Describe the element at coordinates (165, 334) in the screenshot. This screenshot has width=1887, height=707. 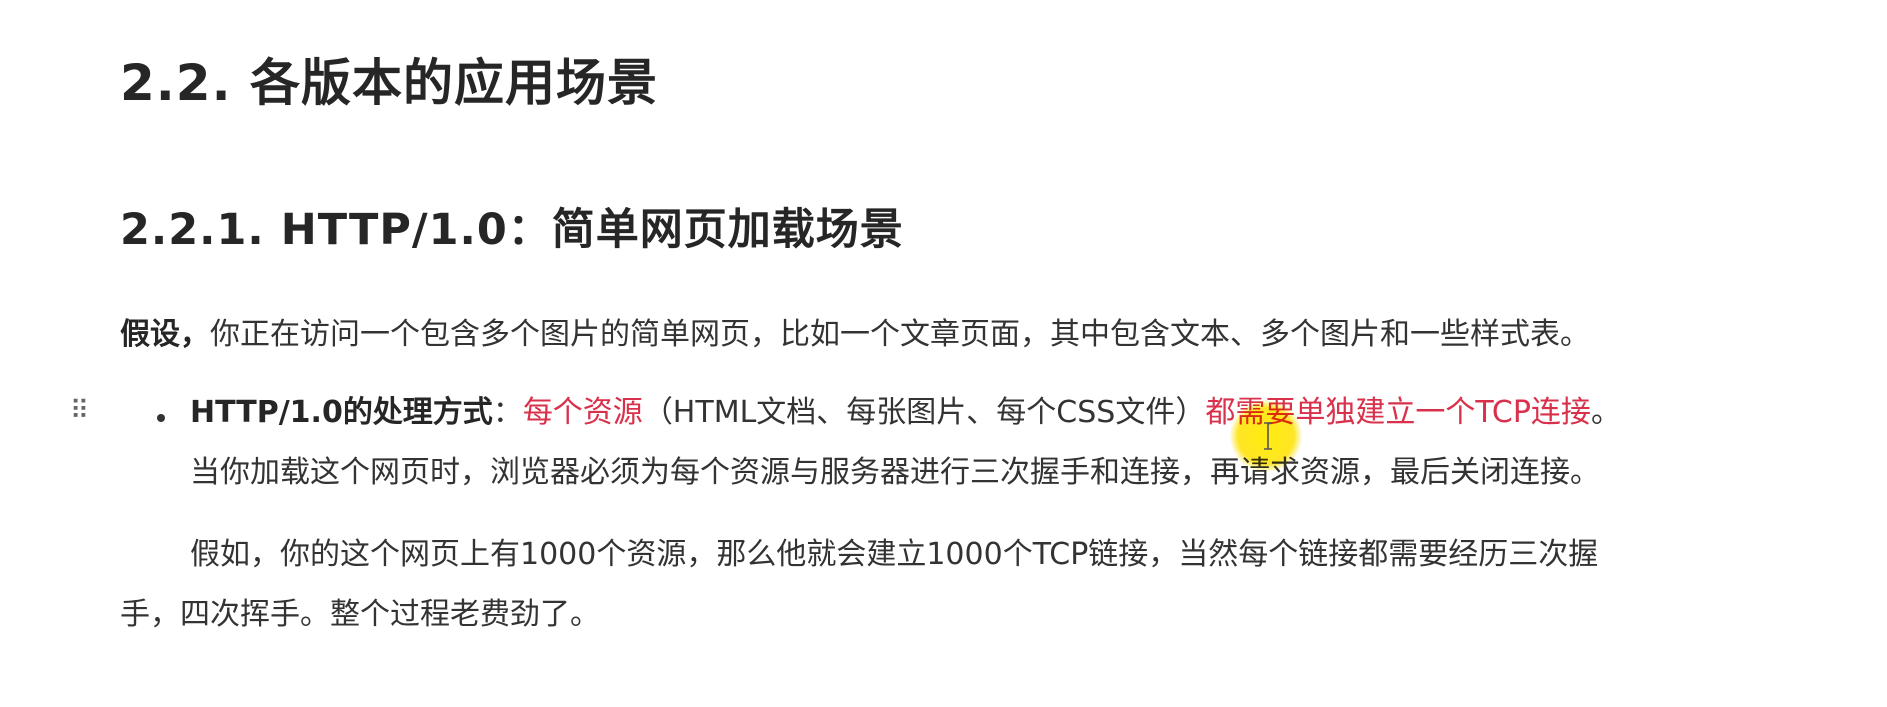
I see `assumption-bold-lead: 假设，` at that location.